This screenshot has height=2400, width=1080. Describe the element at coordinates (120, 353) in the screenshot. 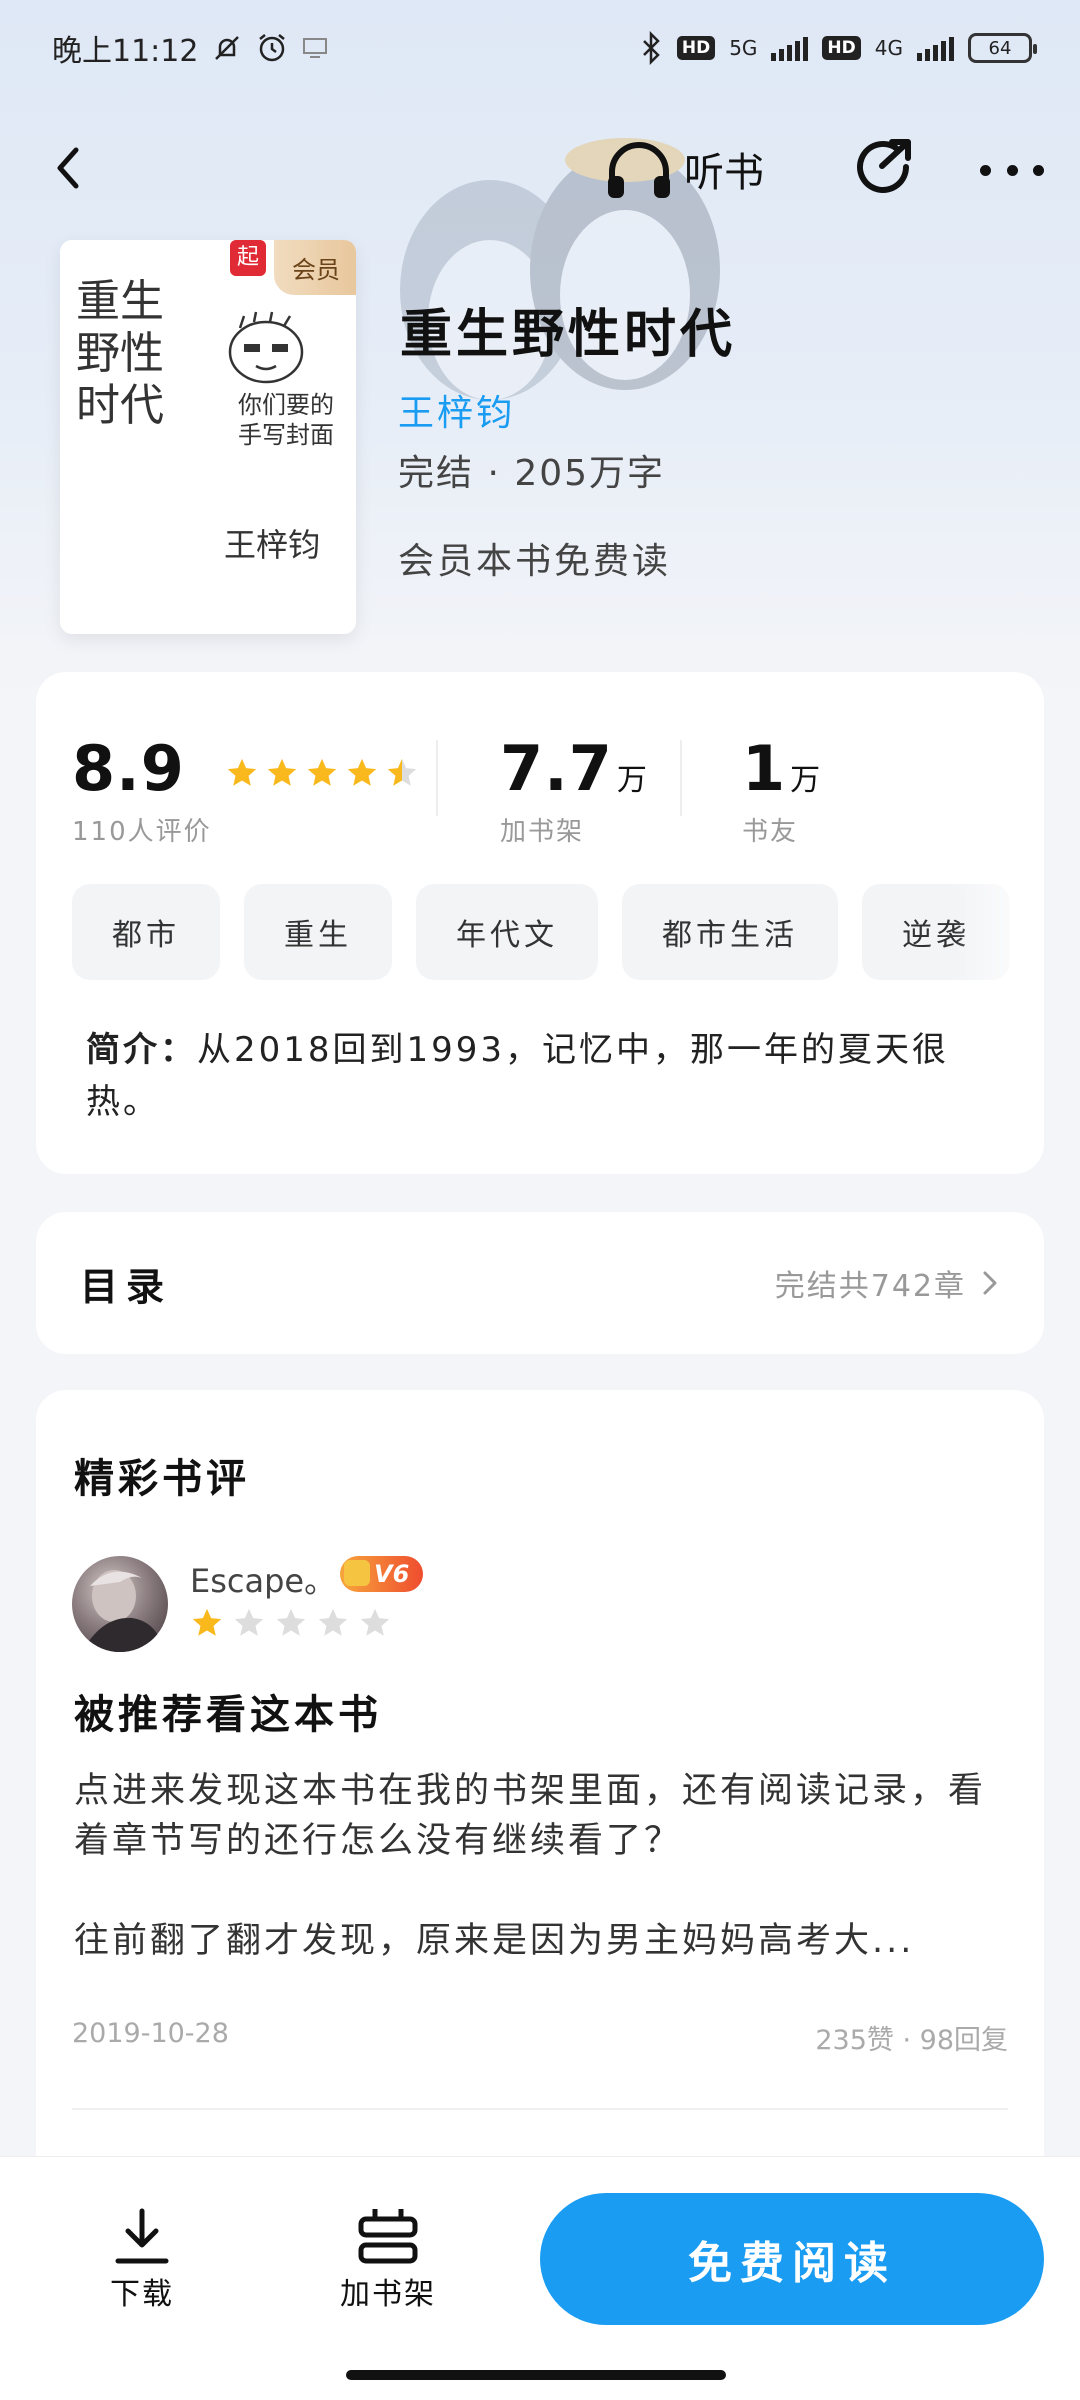

I see `cover-handwriting-title: 重生野性时代` at that location.